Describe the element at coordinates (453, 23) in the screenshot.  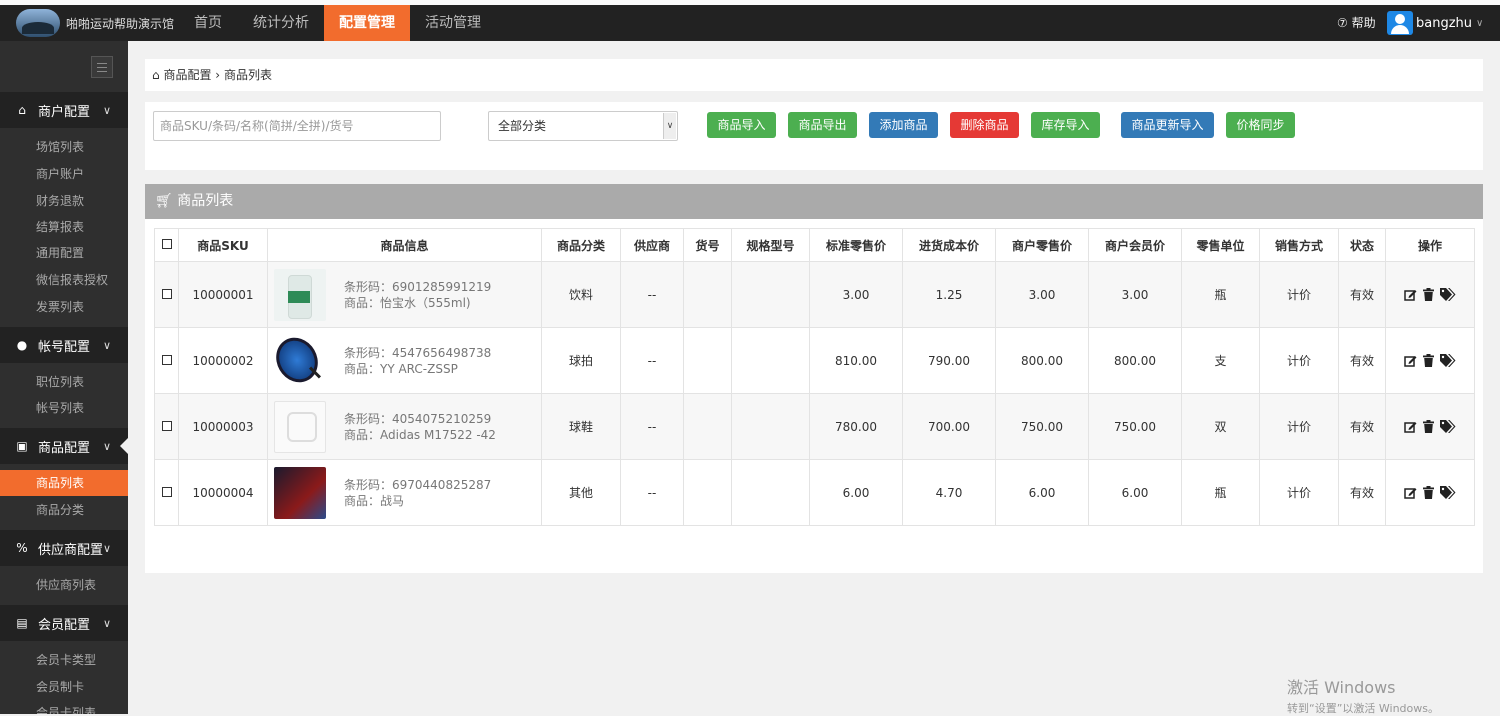
I see `nav-activity: 活动管理` at that location.